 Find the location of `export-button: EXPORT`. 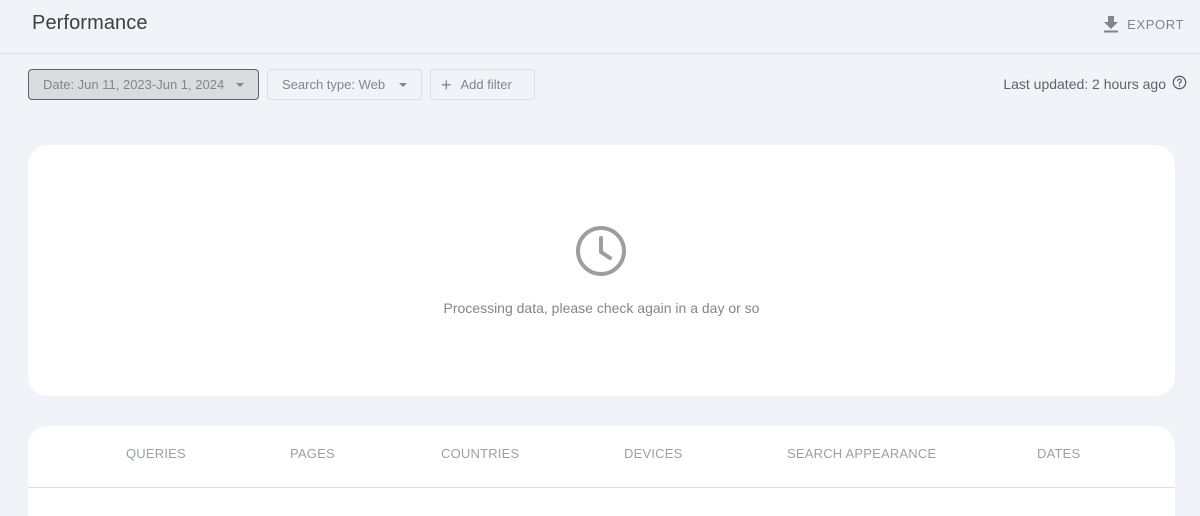

export-button: EXPORT is located at coordinates (1143, 24).